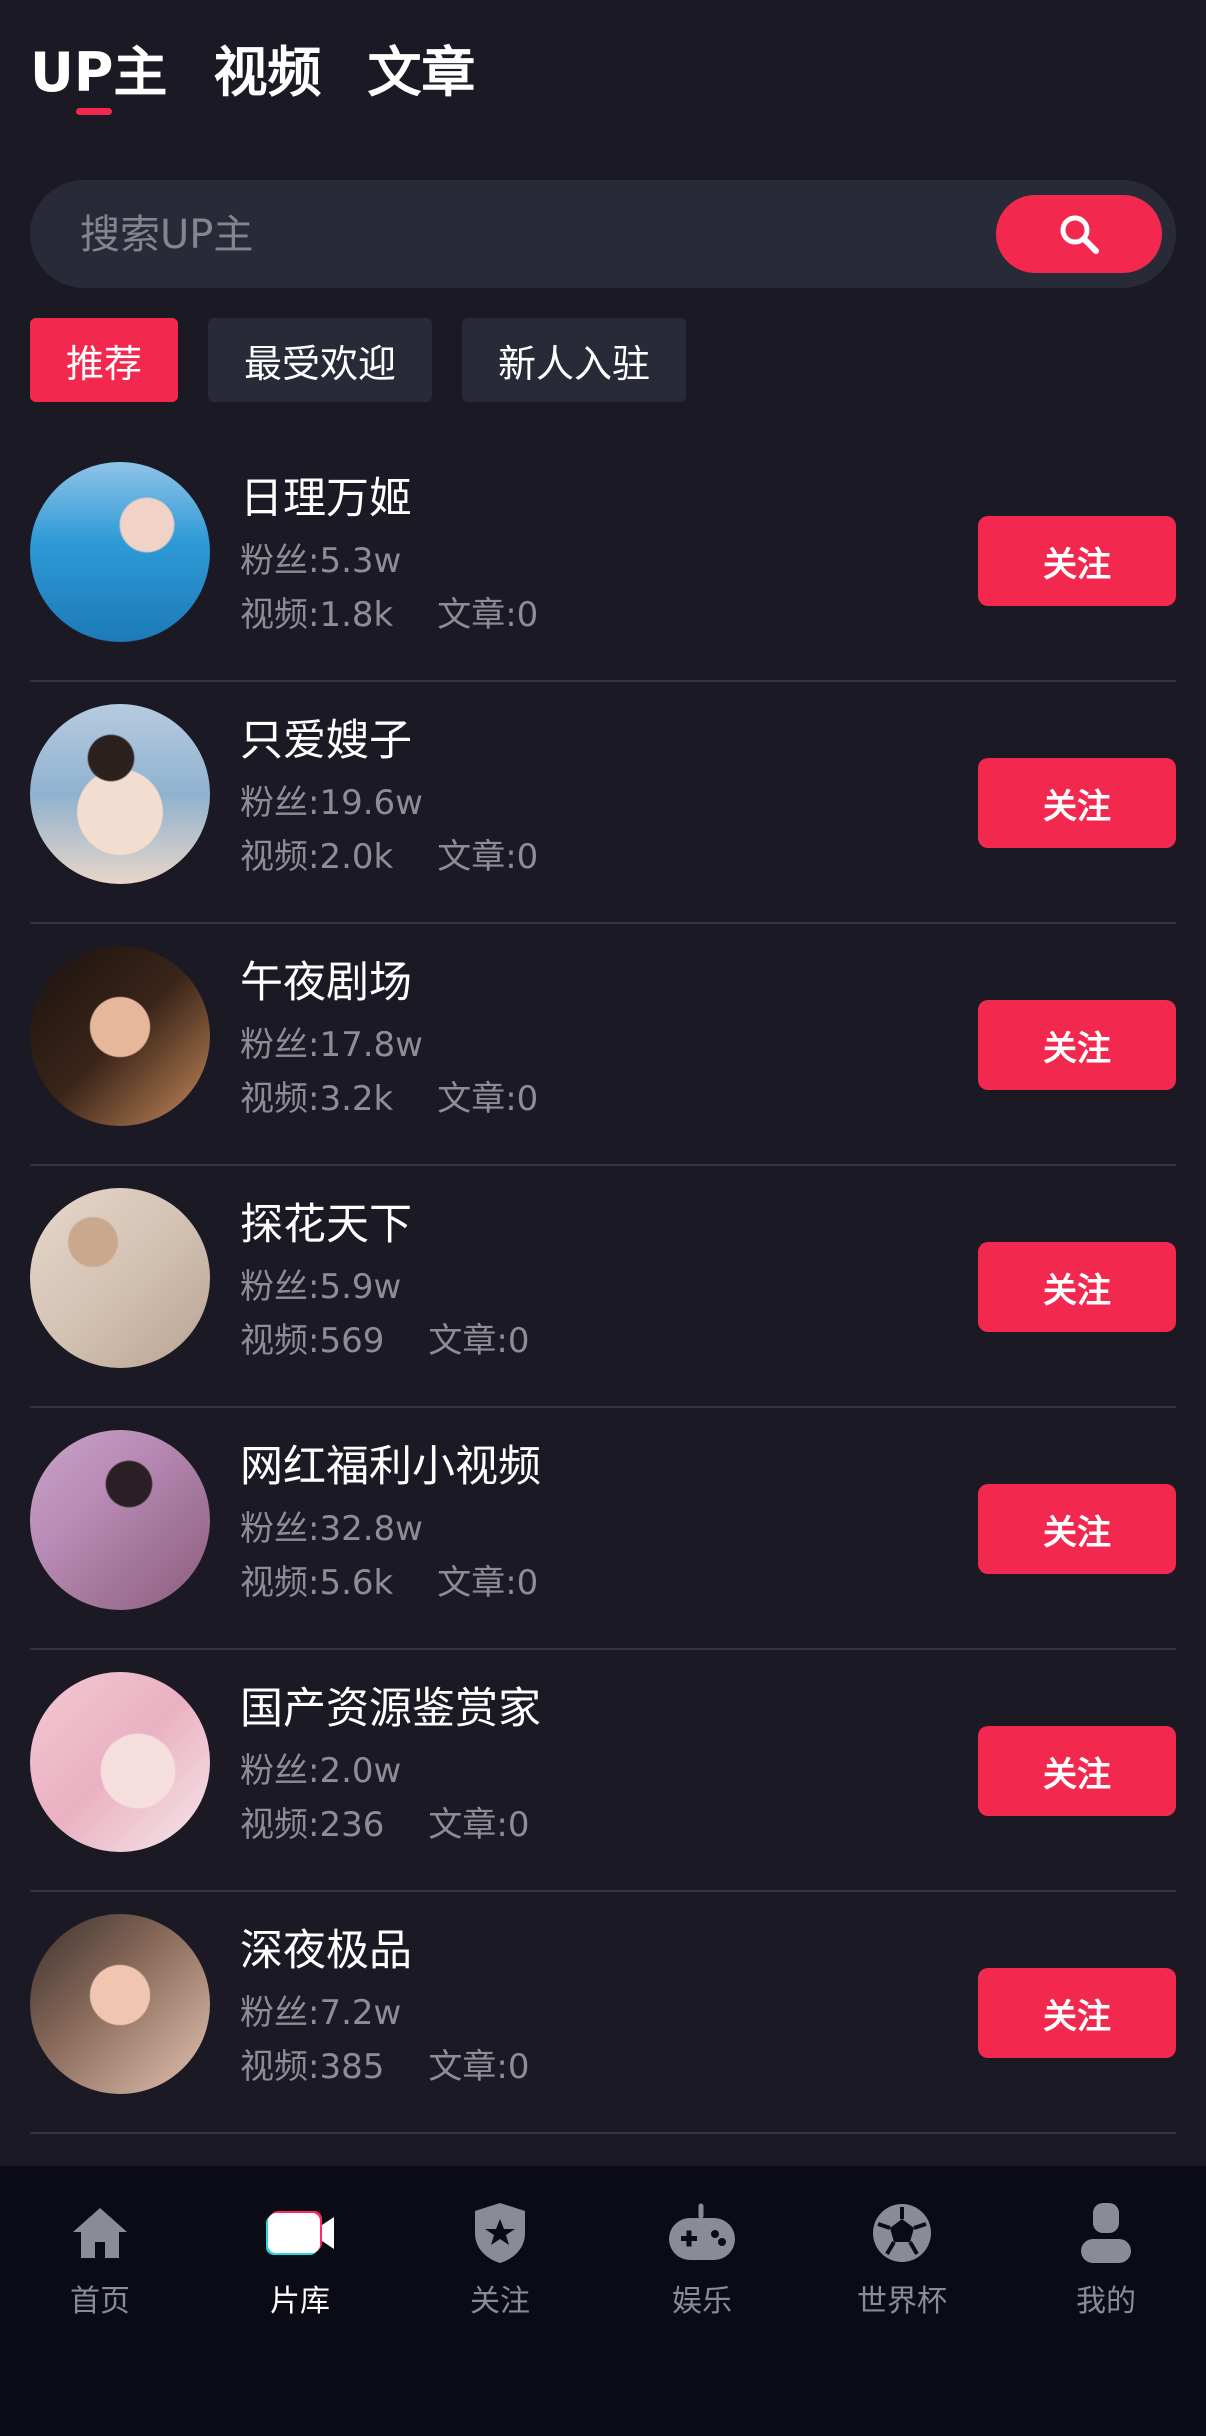  Describe the element at coordinates (104, 360) in the screenshot. I see `filter-recommended: 推荐` at that location.